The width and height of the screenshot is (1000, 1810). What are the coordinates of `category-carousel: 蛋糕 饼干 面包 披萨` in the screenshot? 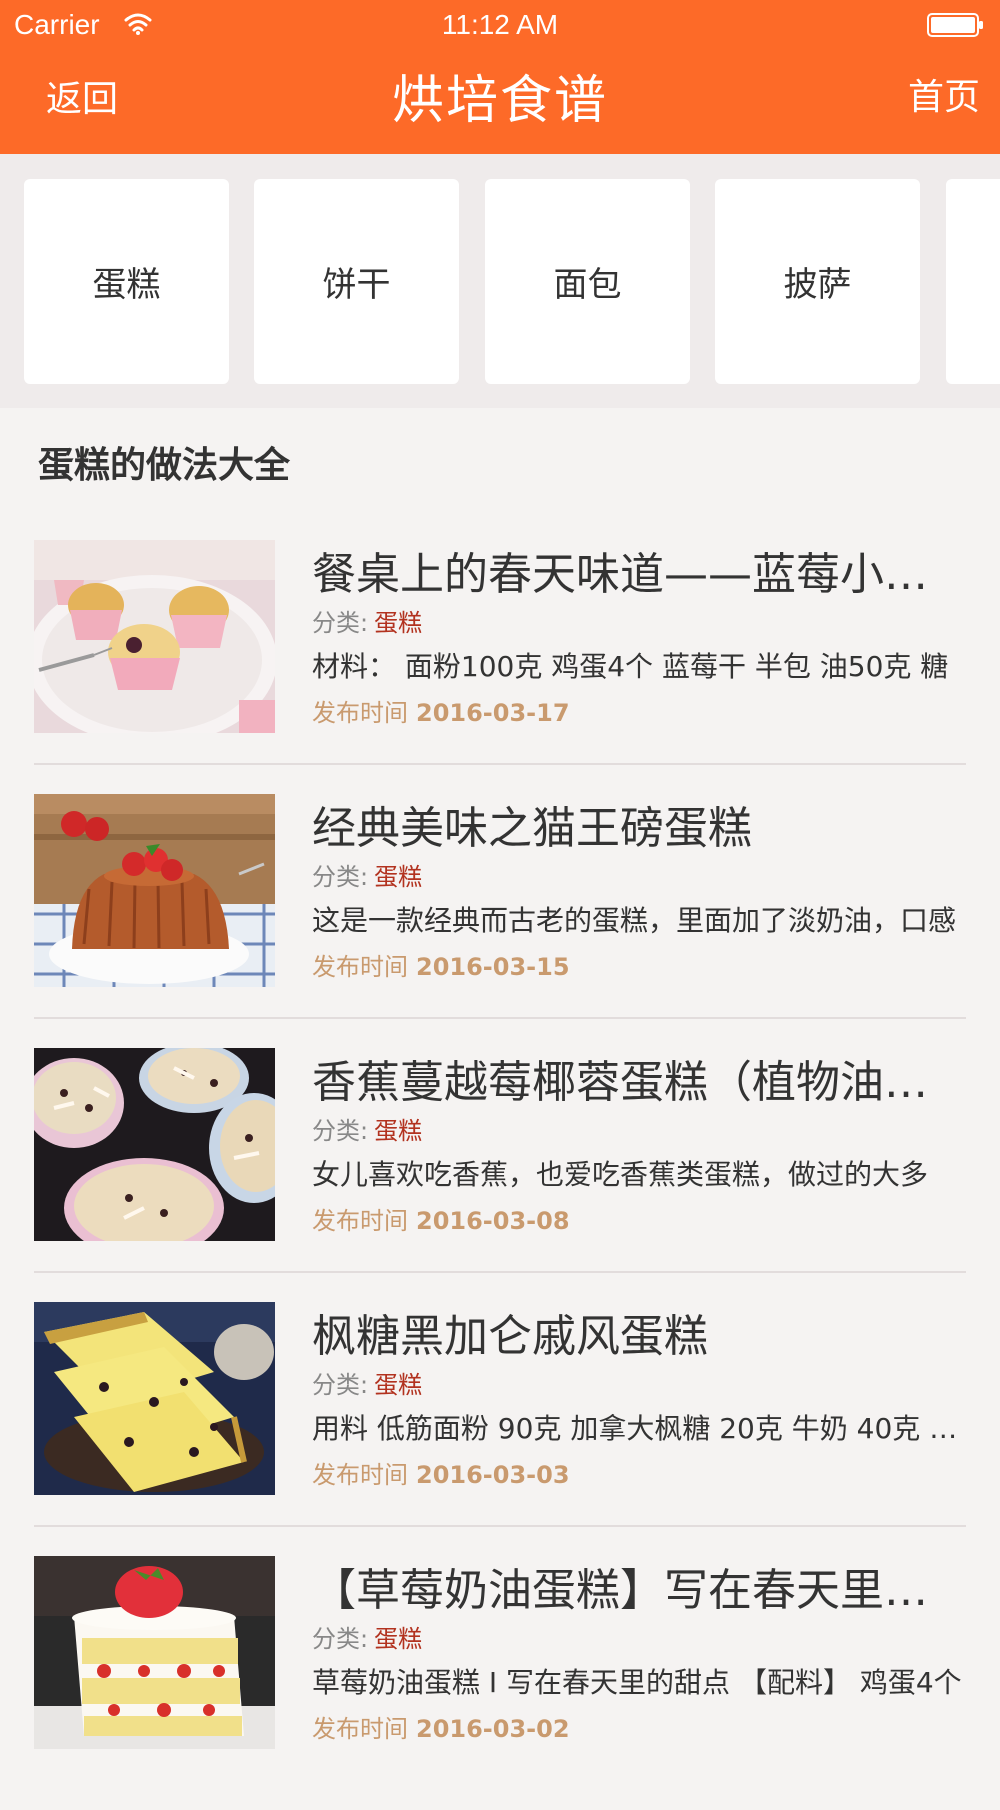 It's located at (500, 281).